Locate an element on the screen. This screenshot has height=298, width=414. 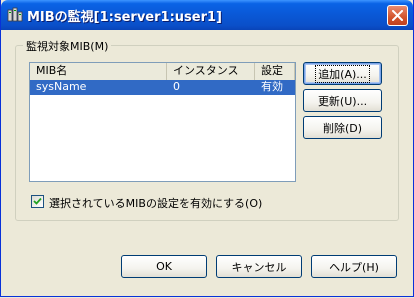
cell-instance: 0 is located at coordinates (176, 86).